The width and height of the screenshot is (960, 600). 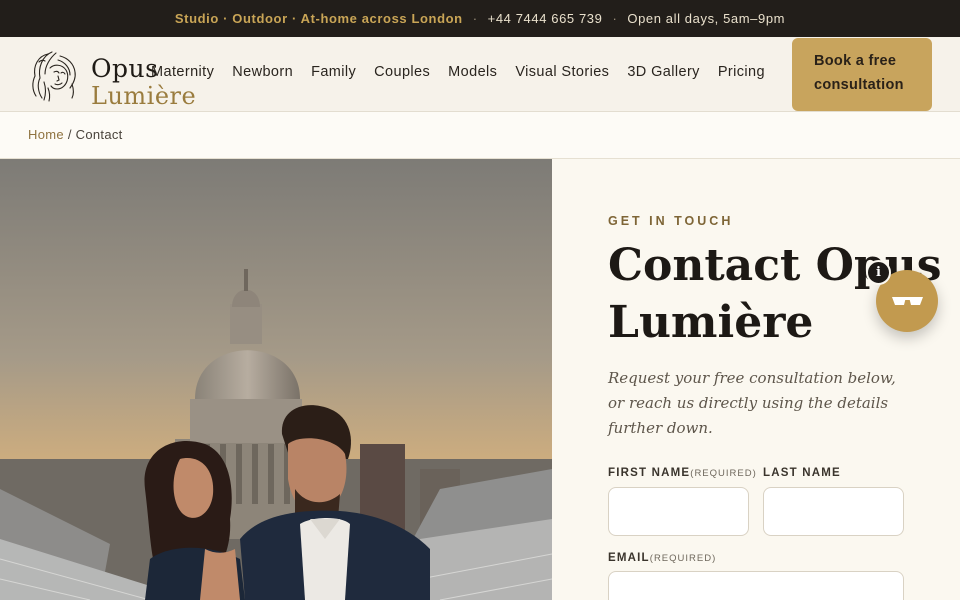 What do you see at coordinates (671, 221) in the screenshot?
I see `eyebrow-text: GET IN TOUCH` at bounding box center [671, 221].